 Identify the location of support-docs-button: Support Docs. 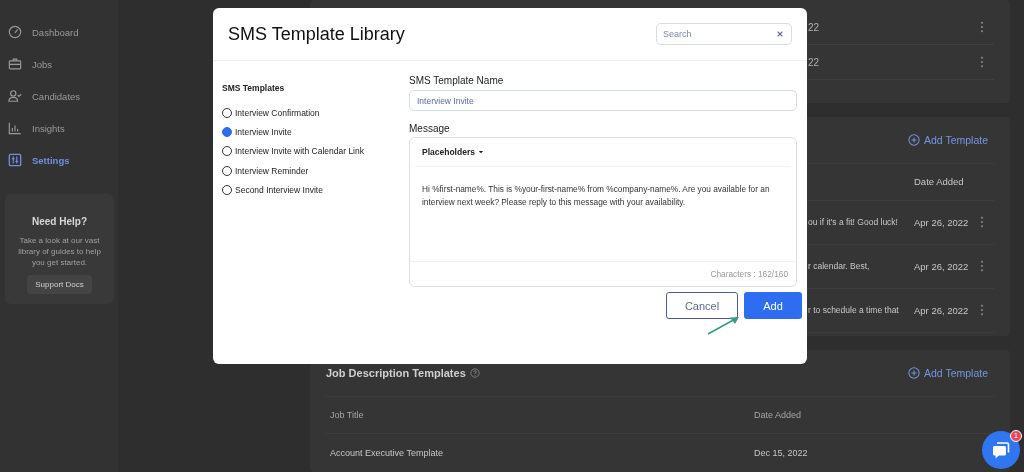
(59, 284).